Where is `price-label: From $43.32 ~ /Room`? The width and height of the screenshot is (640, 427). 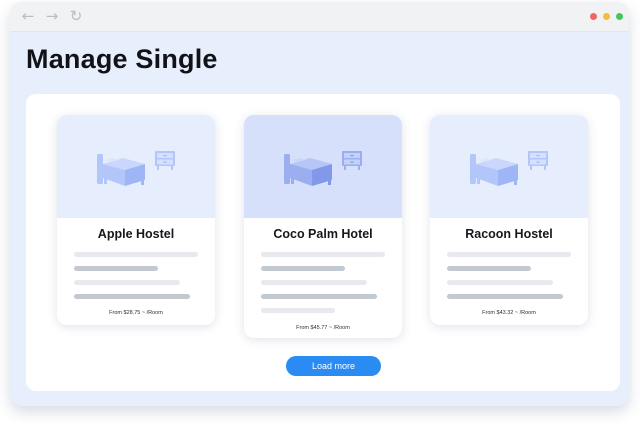
price-label: From $43.32 ~ /Room is located at coordinates (509, 313).